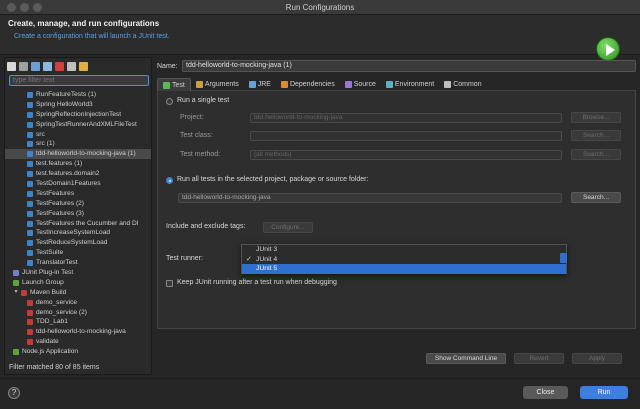 The height and width of the screenshot is (409, 640). I want to click on tree-item: TestFeatures (3), so click(78, 214).